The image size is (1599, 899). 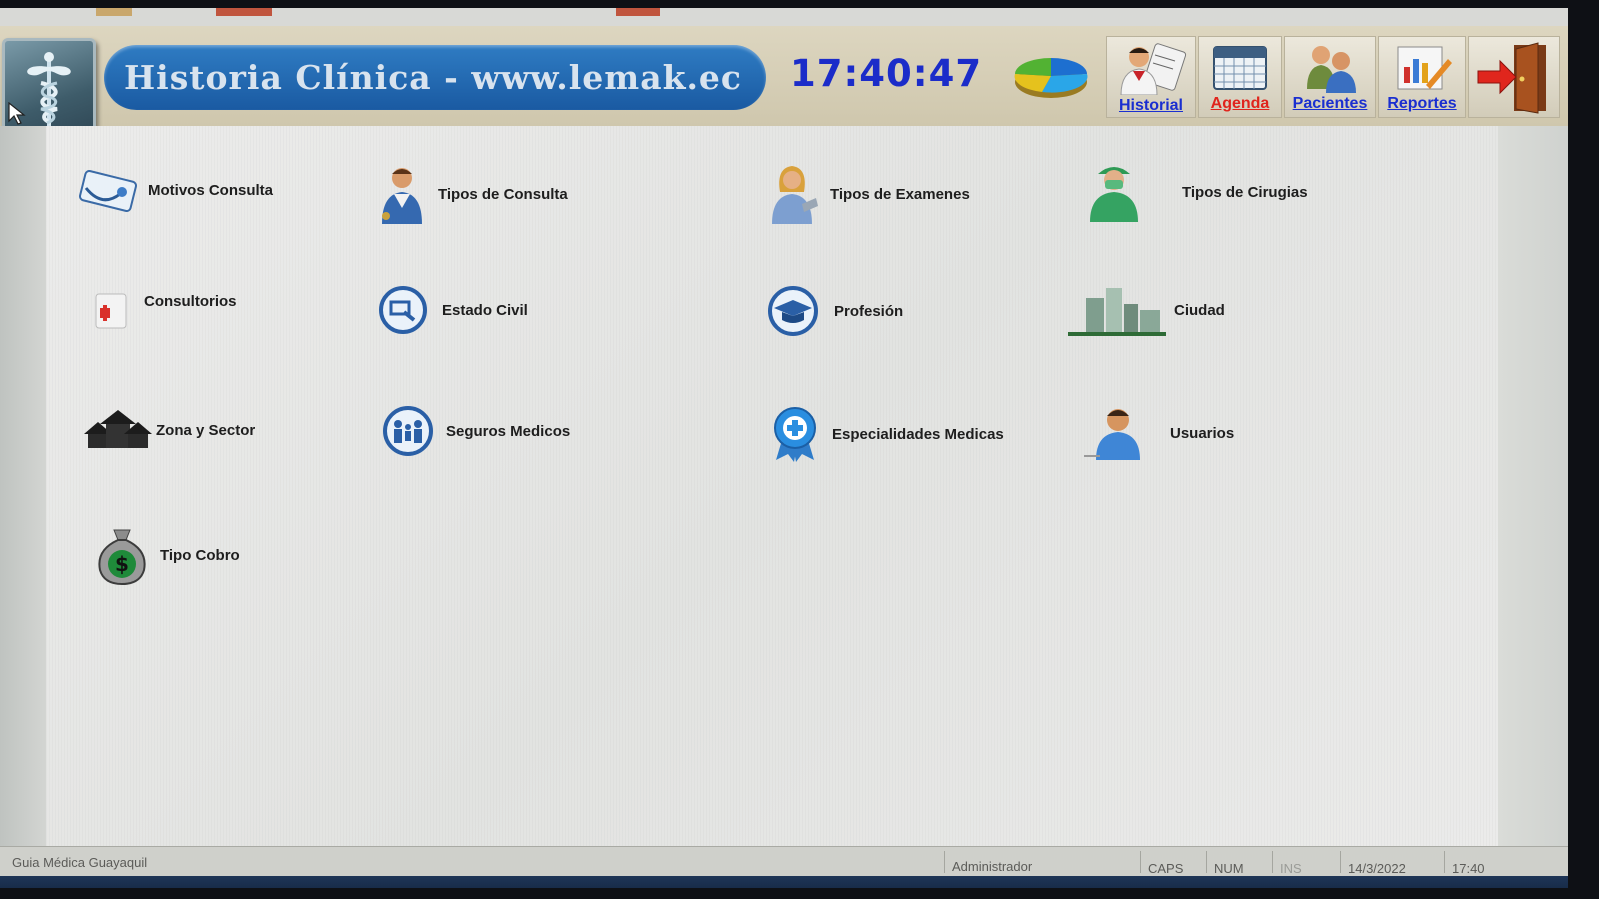 I want to click on menu-item-estado-civil: Estado Civil, so click(x=450, y=310).